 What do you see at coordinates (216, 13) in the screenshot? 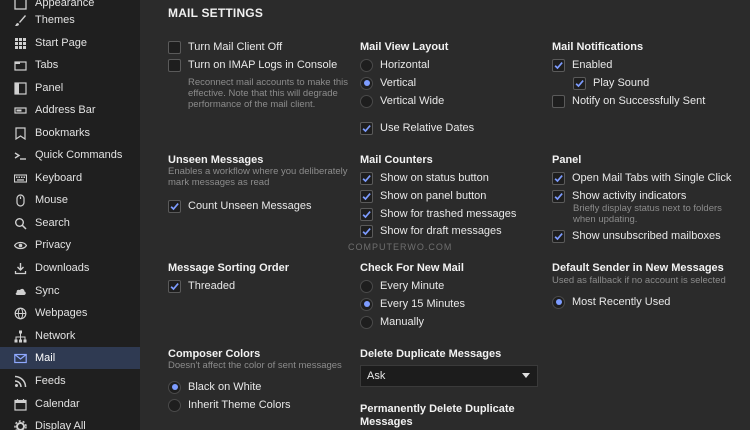
I see `page-title: MAIL SETTINGS` at bounding box center [216, 13].